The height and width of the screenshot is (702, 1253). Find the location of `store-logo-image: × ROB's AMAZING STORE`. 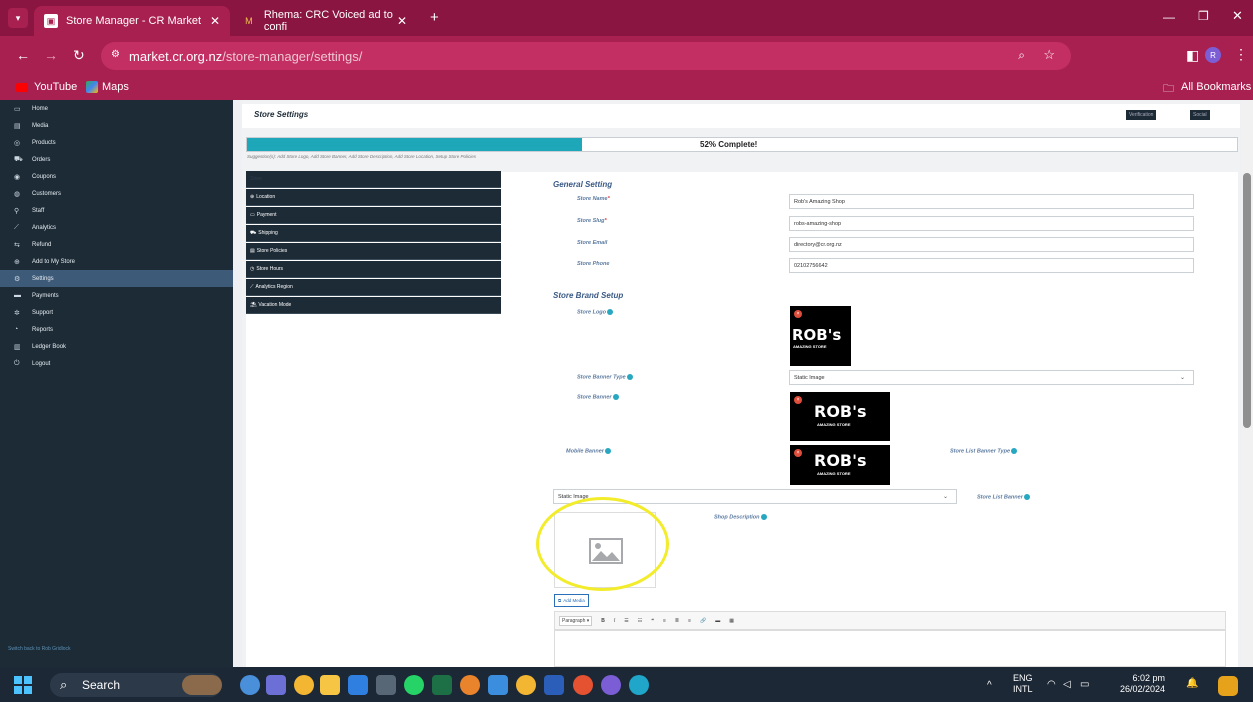

store-logo-image: × ROB's AMAZING STORE is located at coordinates (820, 336).